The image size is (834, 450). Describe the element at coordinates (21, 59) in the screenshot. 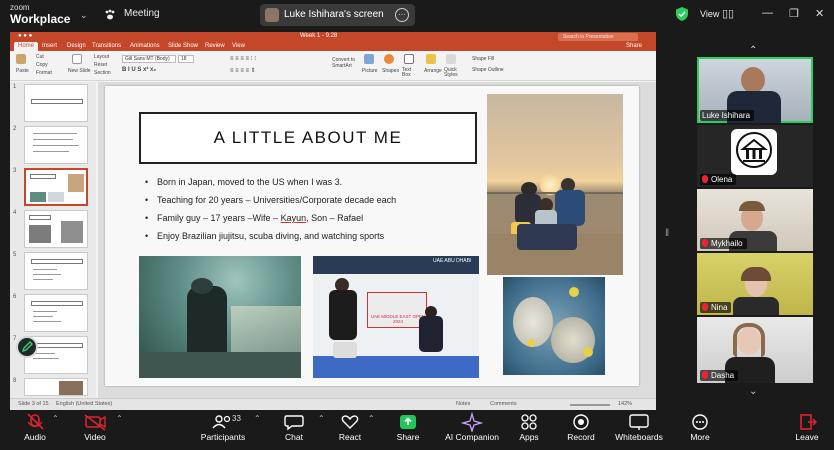

I see `paste-icon` at that location.